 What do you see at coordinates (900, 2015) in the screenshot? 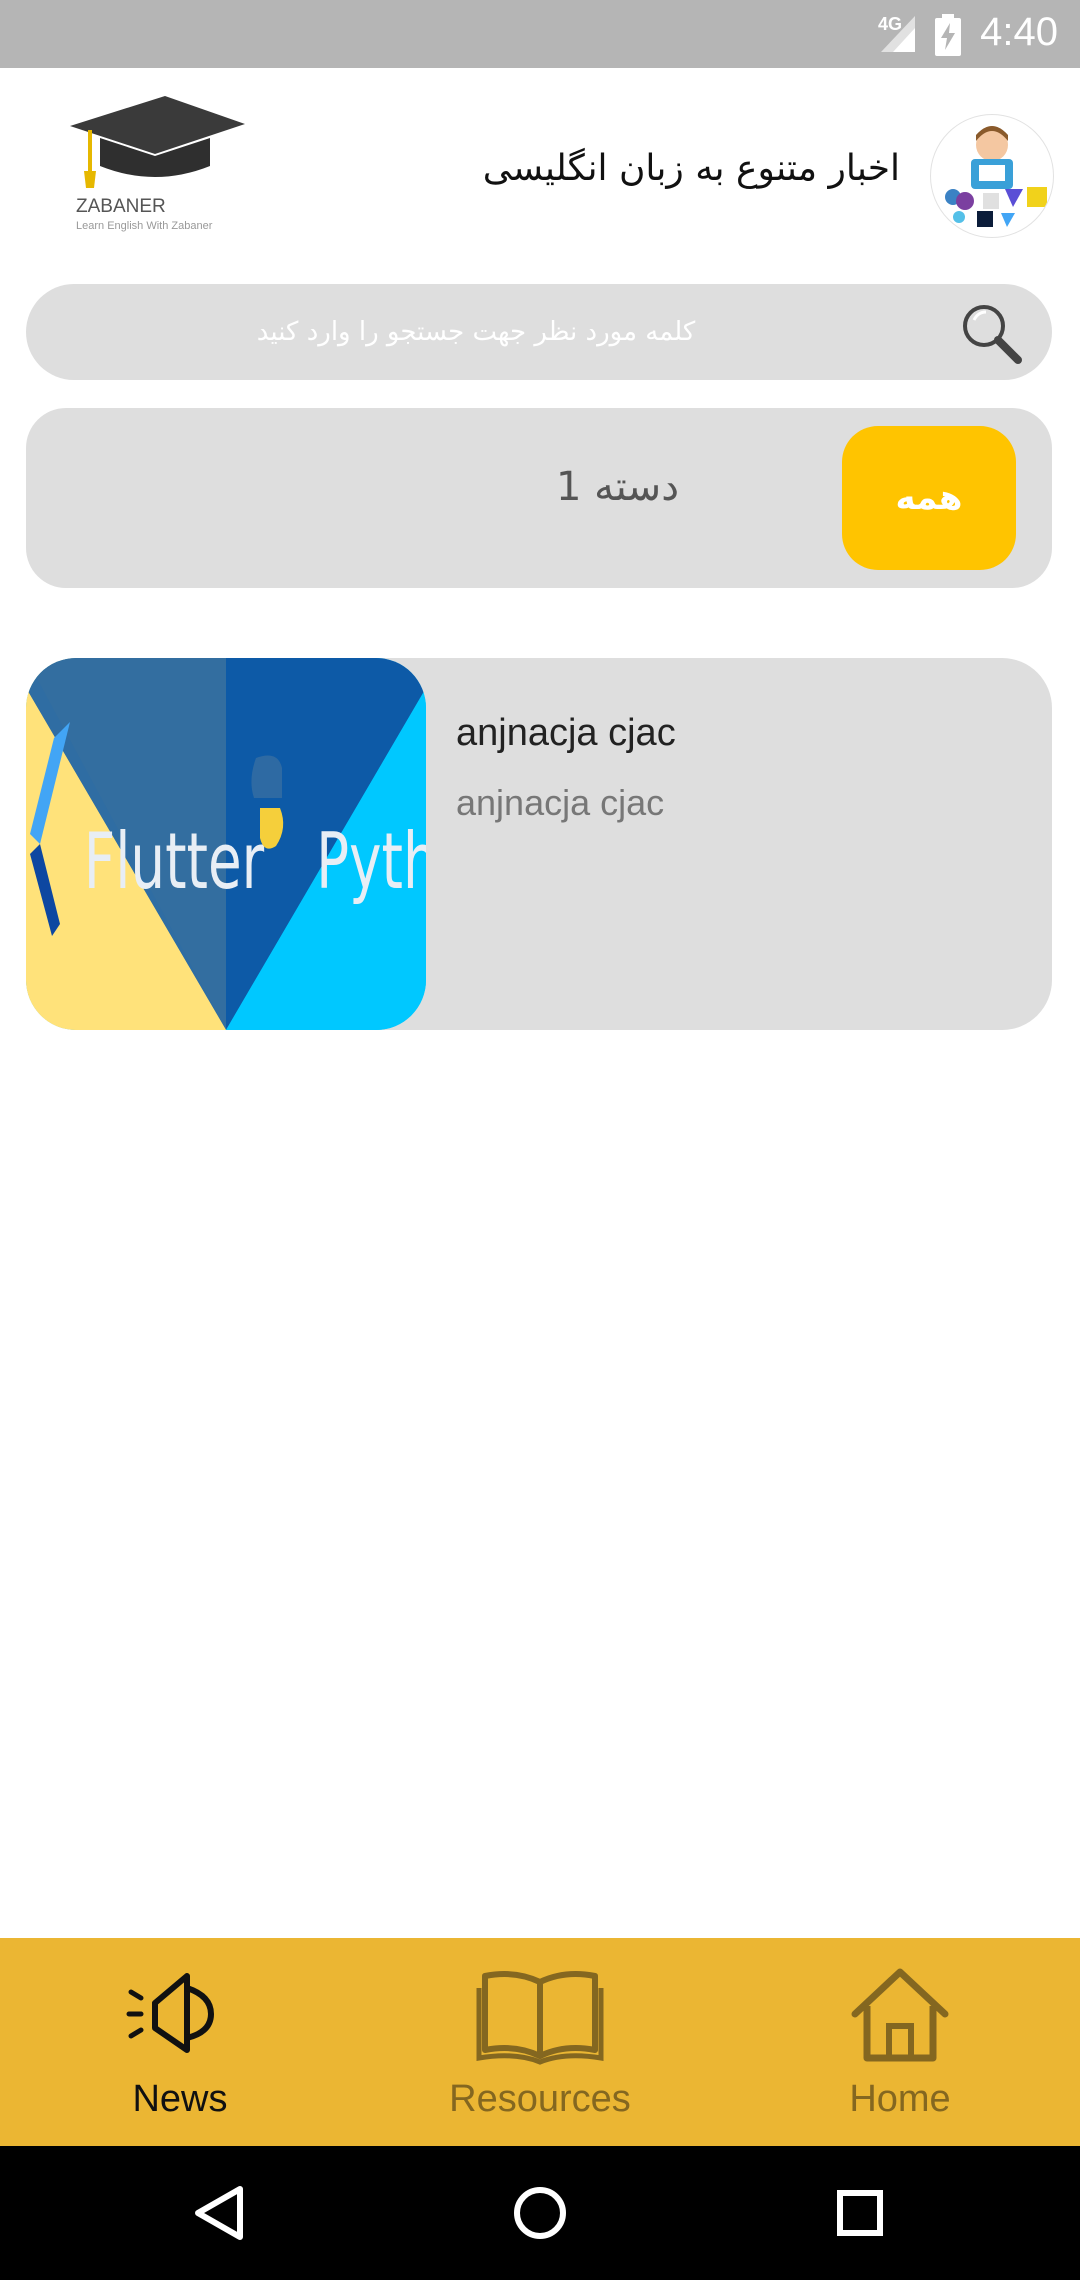
I see `home-icon` at bounding box center [900, 2015].